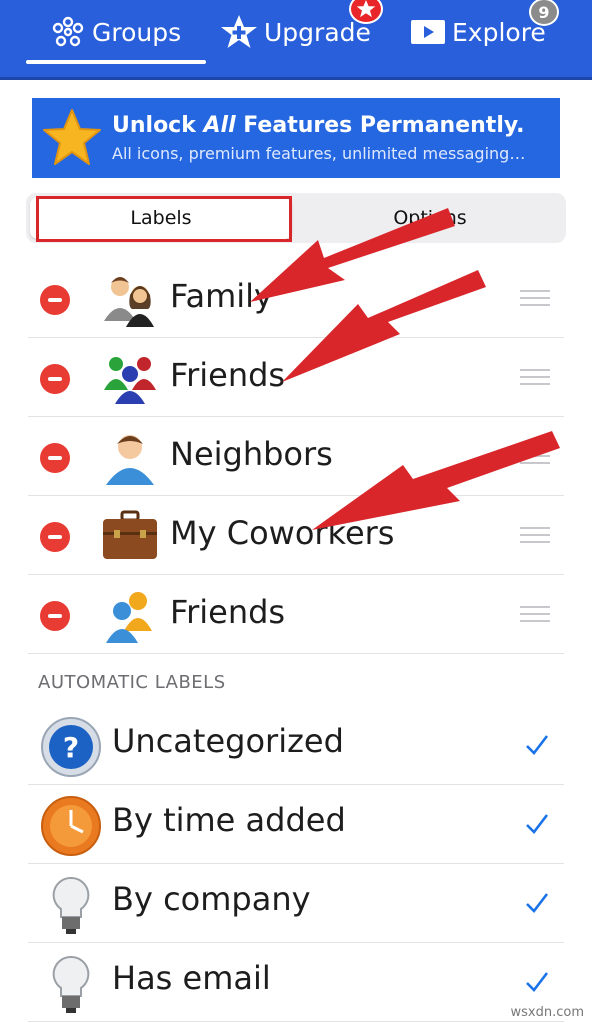 The height and width of the screenshot is (1024, 592). What do you see at coordinates (129, 302) in the screenshot?
I see `family-icon` at bounding box center [129, 302].